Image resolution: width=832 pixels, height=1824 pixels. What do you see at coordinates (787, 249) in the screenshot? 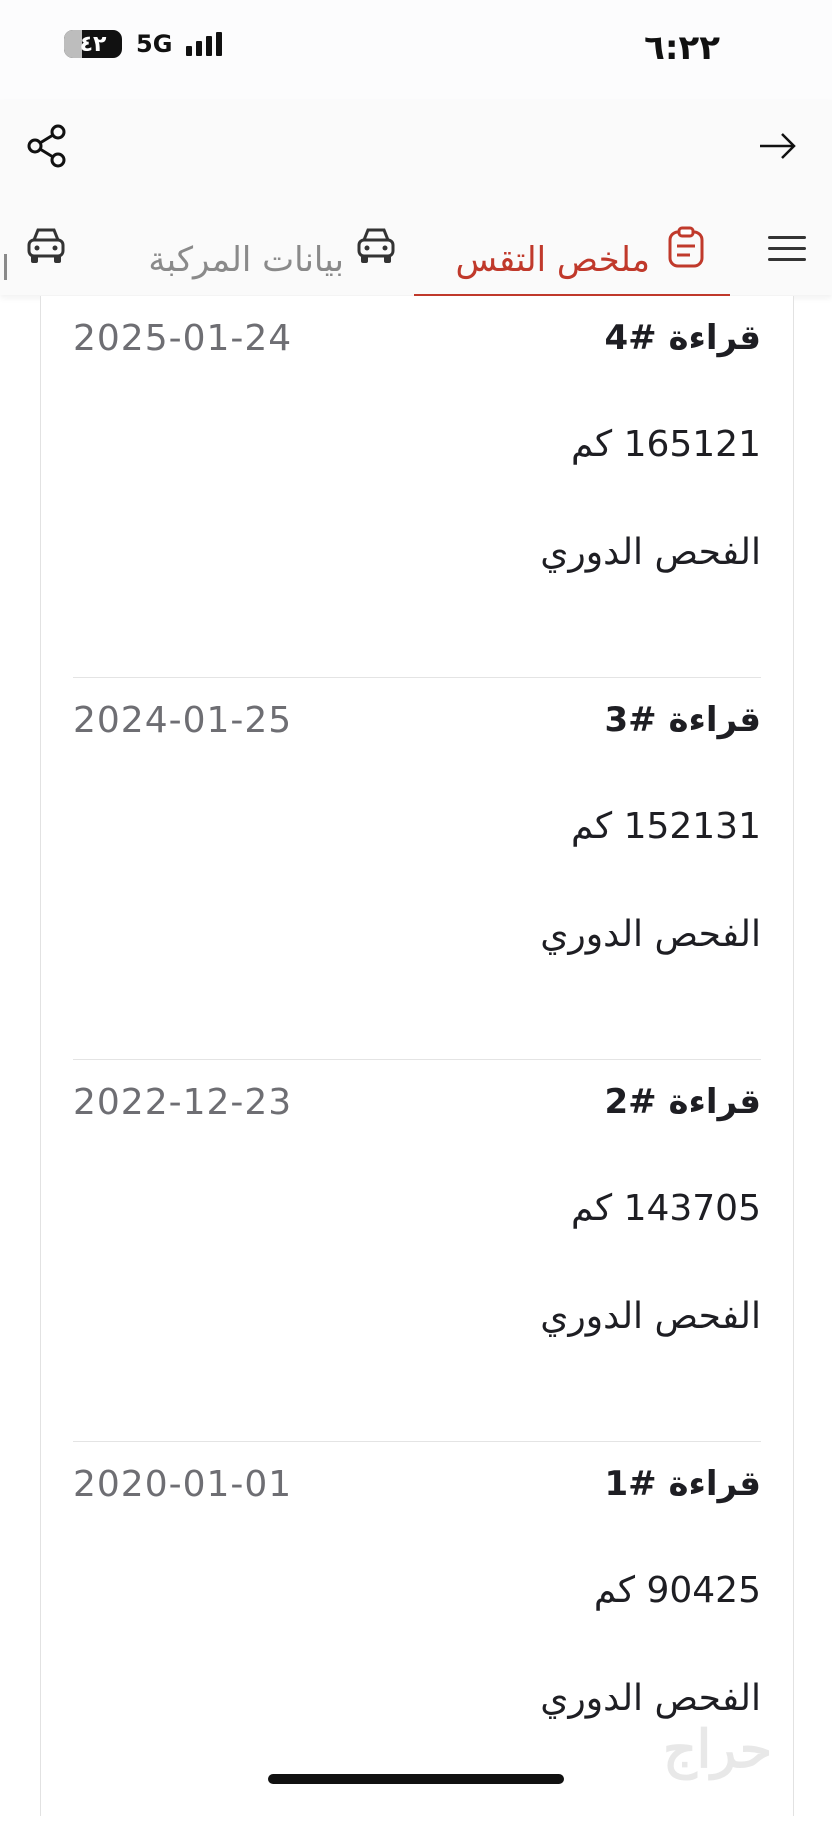
I see `menu-button` at bounding box center [787, 249].